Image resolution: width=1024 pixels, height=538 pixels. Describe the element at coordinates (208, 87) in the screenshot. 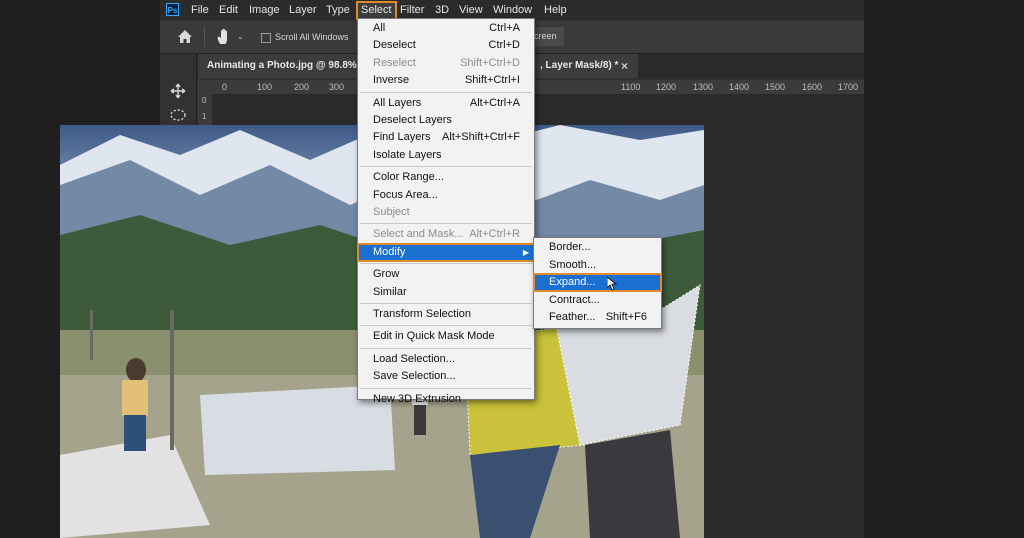

I see `ruler-corner` at that location.